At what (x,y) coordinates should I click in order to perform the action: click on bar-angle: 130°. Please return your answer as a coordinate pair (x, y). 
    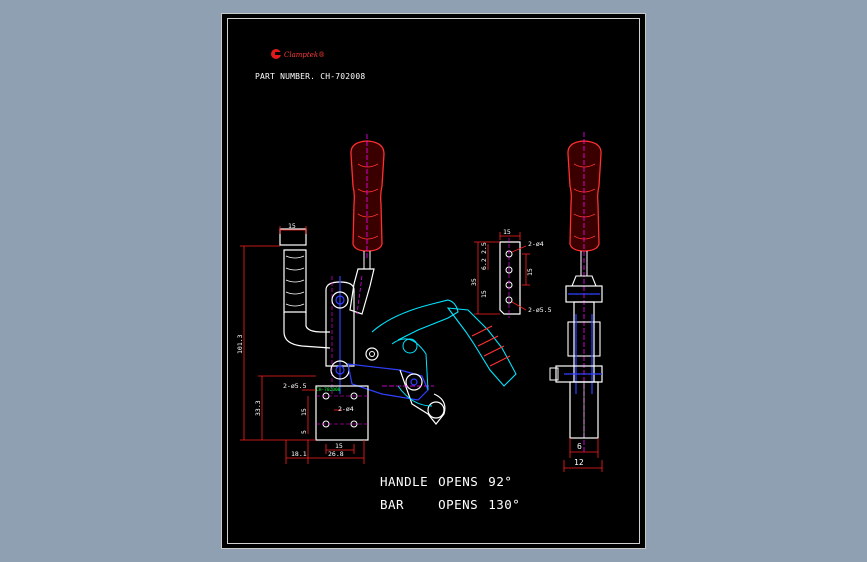
    Looking at the image, I should click on (504, 504).